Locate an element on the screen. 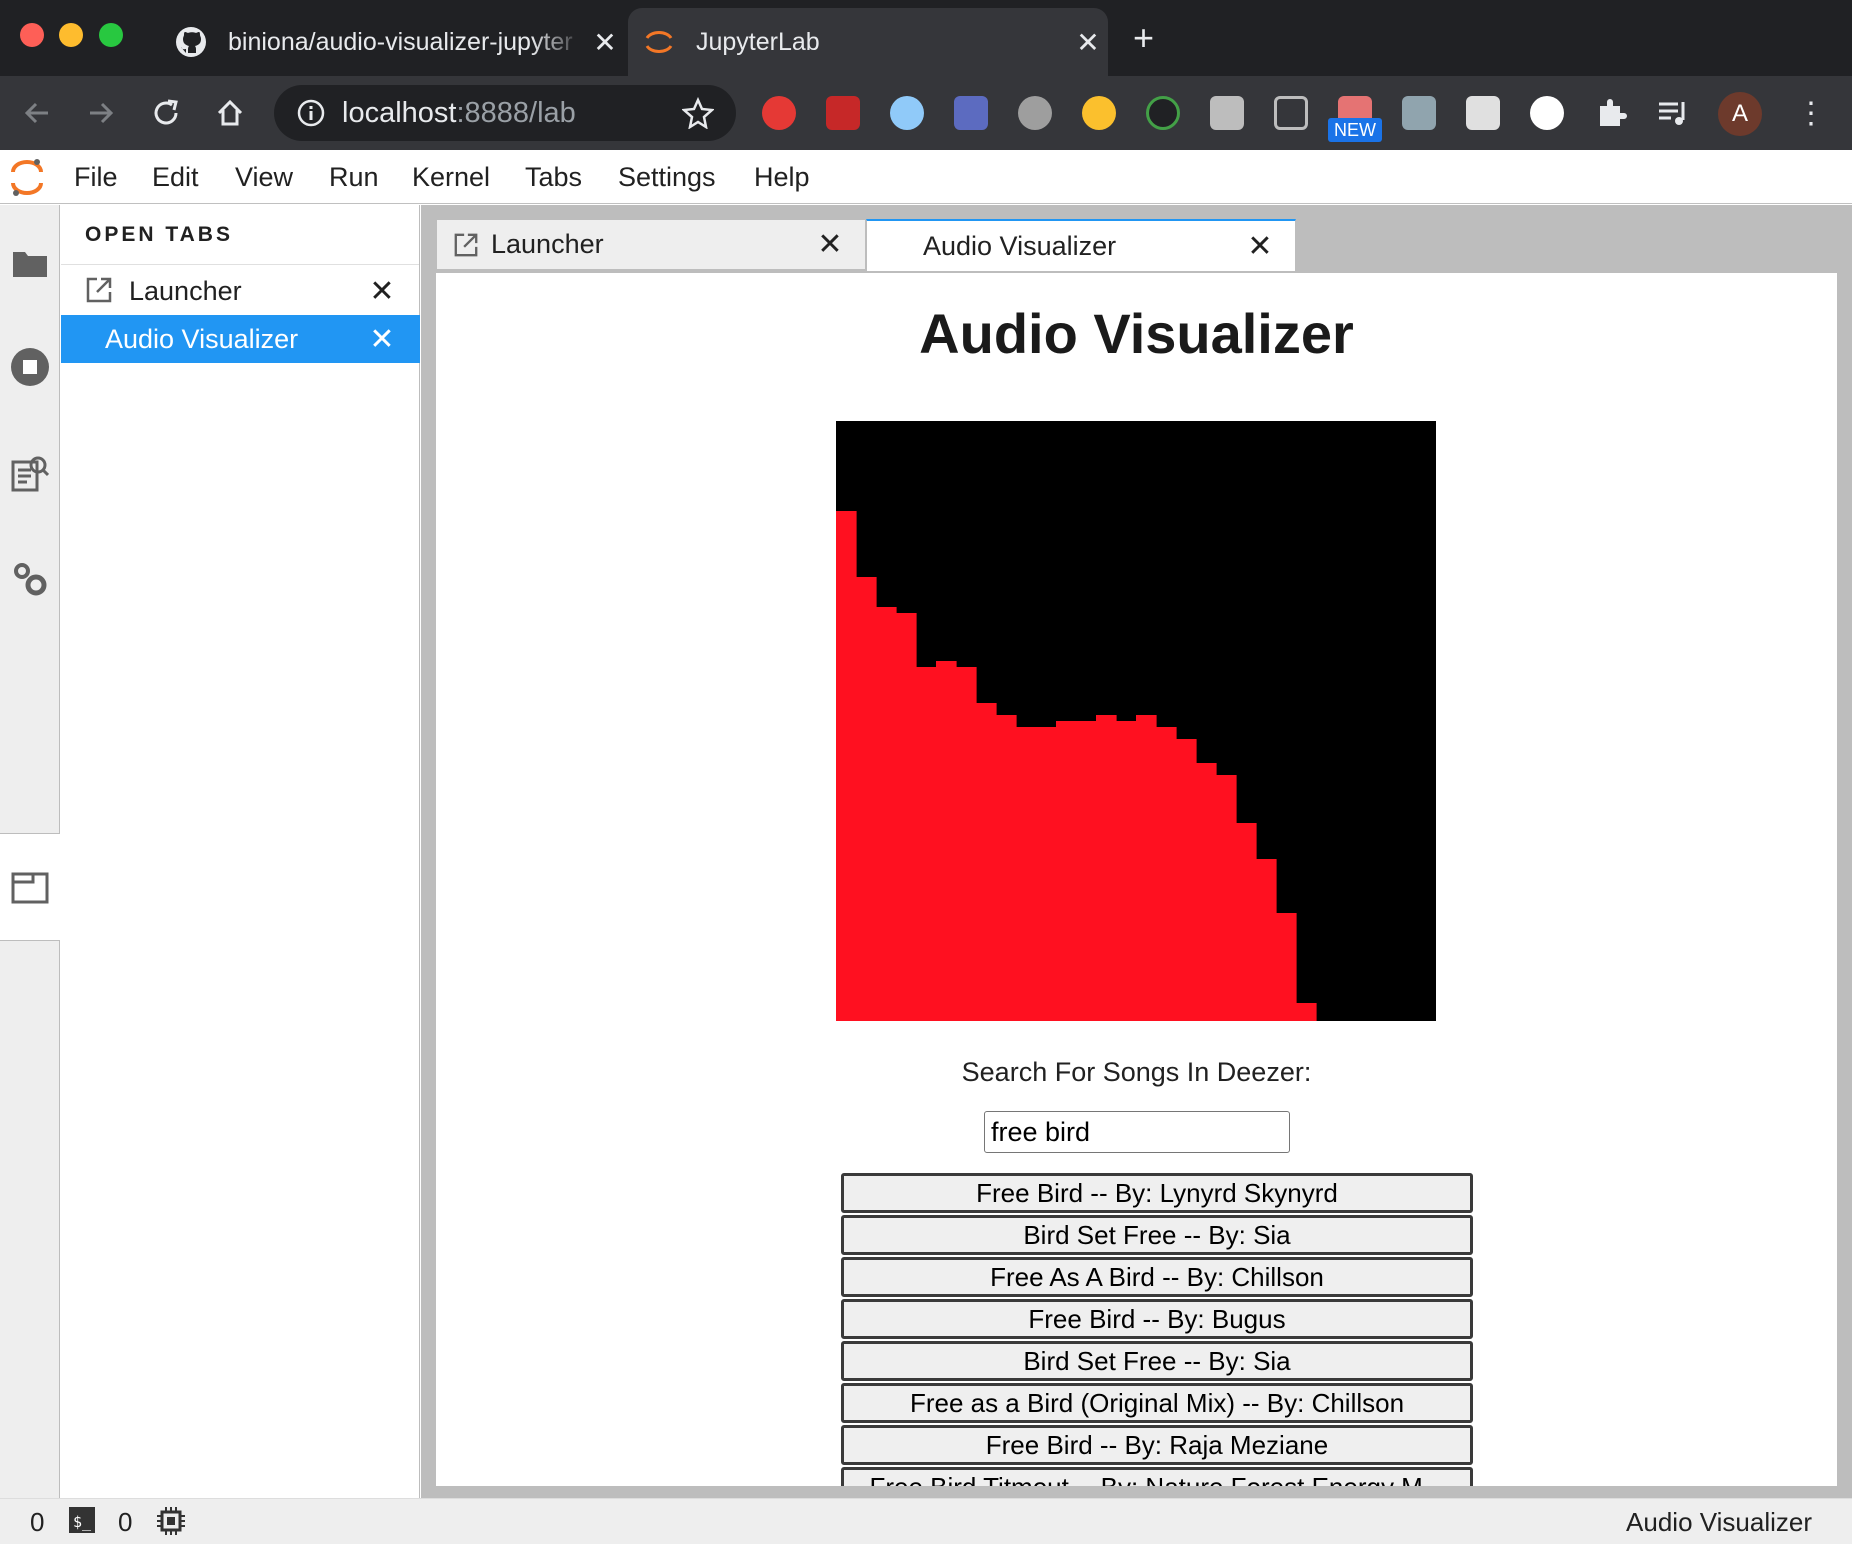 This screenshot has width=1852, height=1544. reload-icon is located at coordinates (166, 113).